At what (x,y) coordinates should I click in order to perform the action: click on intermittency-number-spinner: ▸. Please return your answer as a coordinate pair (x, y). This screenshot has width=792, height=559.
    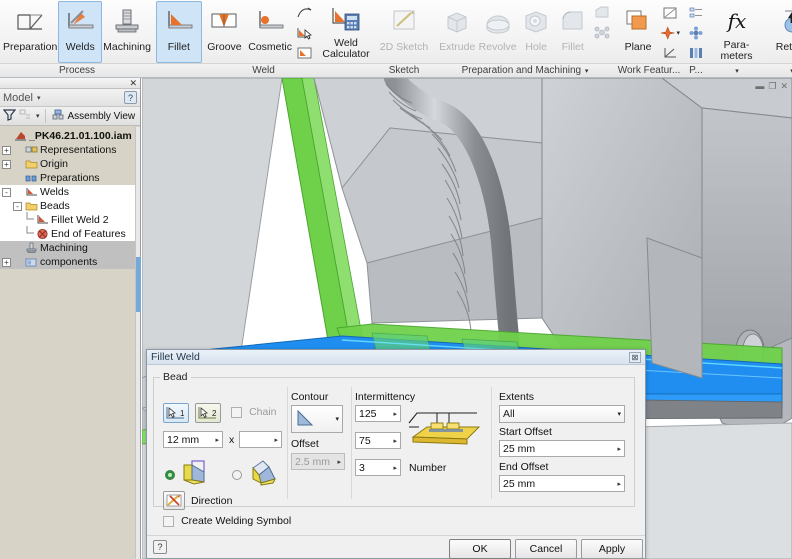
    Looking at the image, I should click on (395, 468).